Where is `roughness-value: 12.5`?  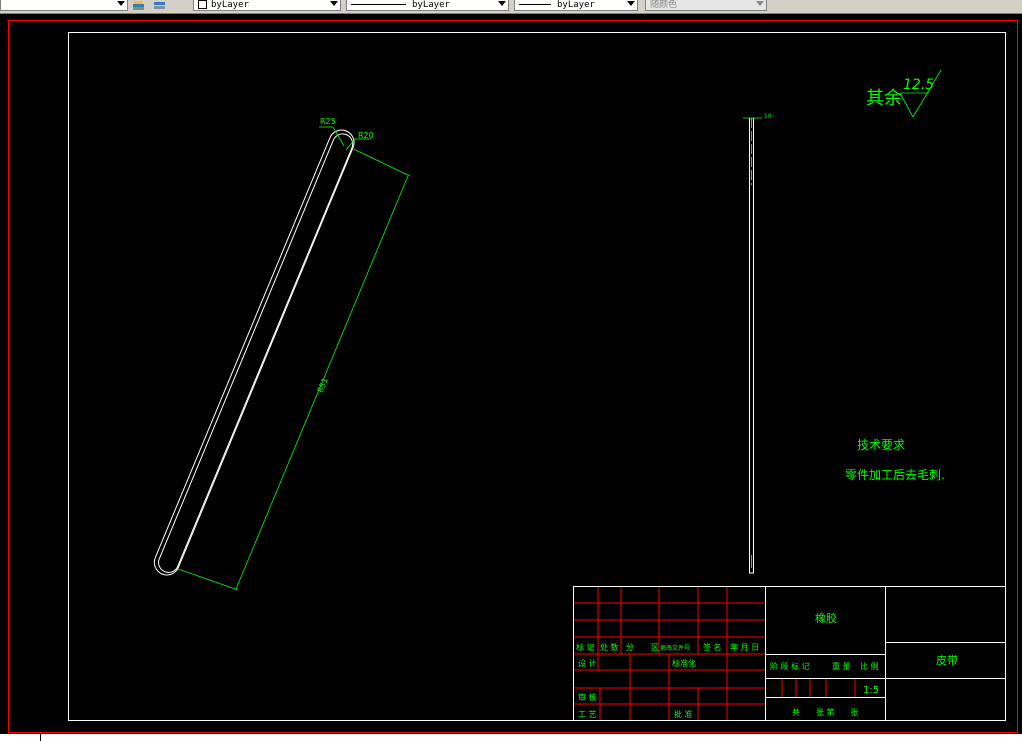 roughness-value: 12.5 is located at coordinates (918, 85).